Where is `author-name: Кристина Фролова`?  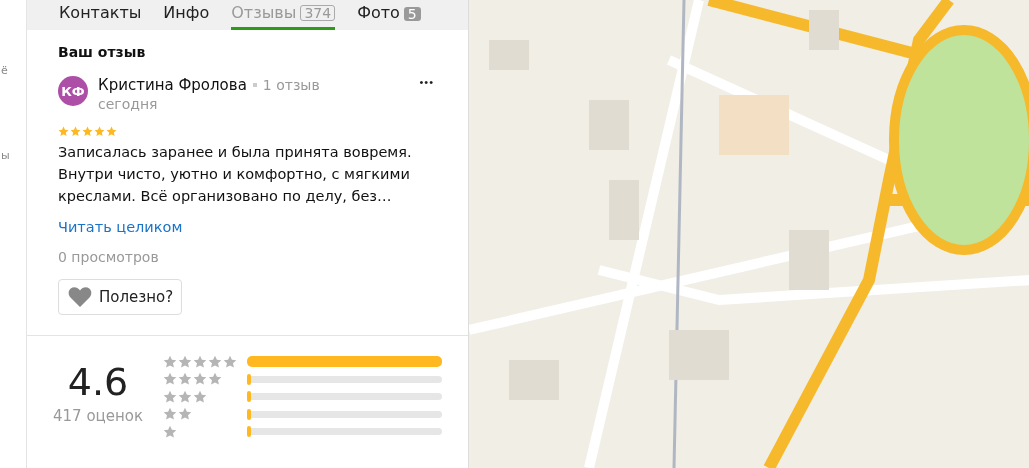 author-name: Кристина Фролова is located at coordinates (172, 85).